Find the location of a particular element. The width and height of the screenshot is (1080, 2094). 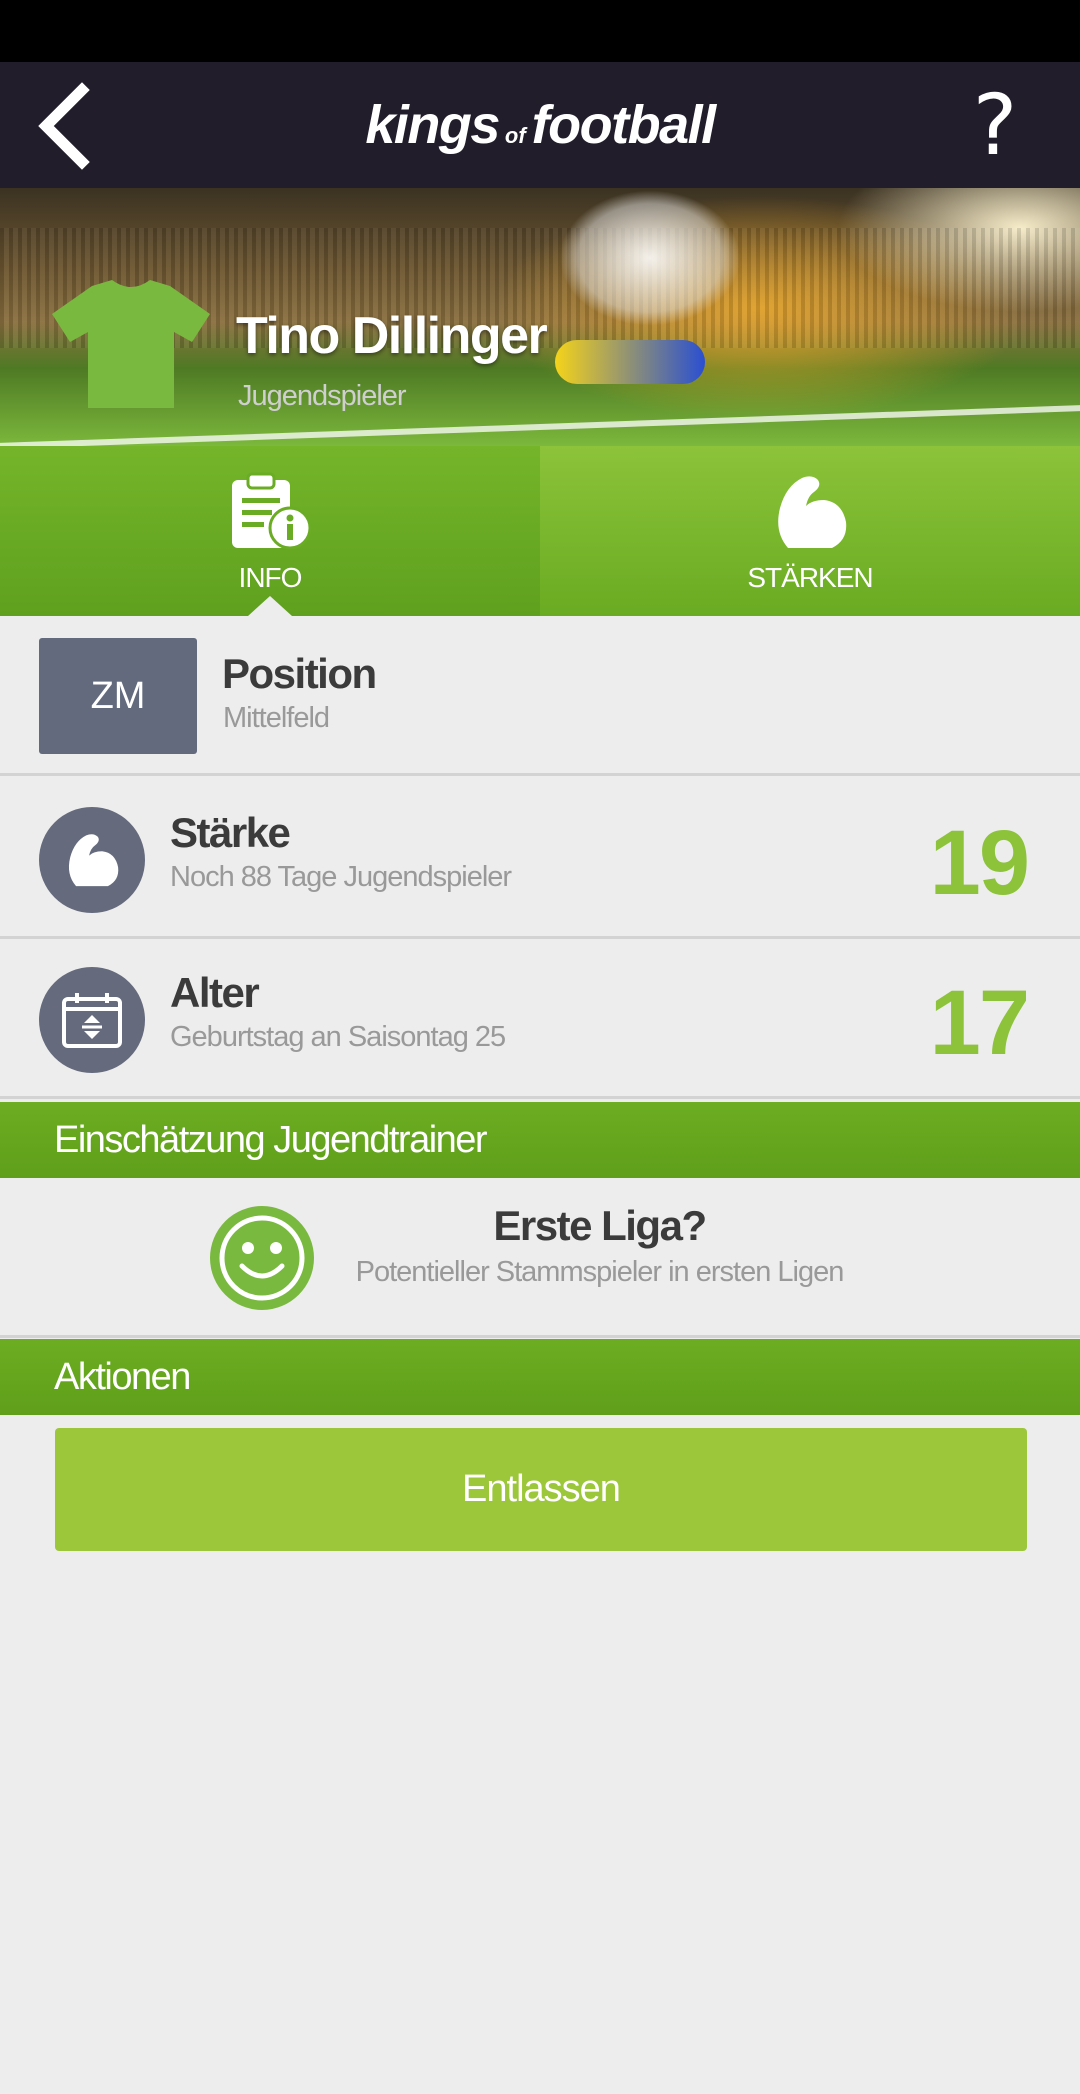

chevron-left-icon is located at coordinates (64, 126).